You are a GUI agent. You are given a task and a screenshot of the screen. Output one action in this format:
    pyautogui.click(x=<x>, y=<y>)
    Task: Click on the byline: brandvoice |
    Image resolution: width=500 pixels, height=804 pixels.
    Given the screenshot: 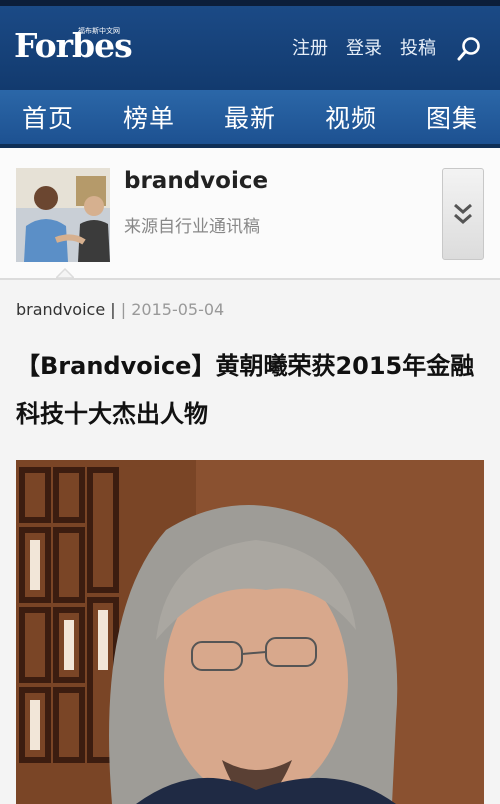 What is the action you would take?
    pyautogui.click(x=66, y=309)
    